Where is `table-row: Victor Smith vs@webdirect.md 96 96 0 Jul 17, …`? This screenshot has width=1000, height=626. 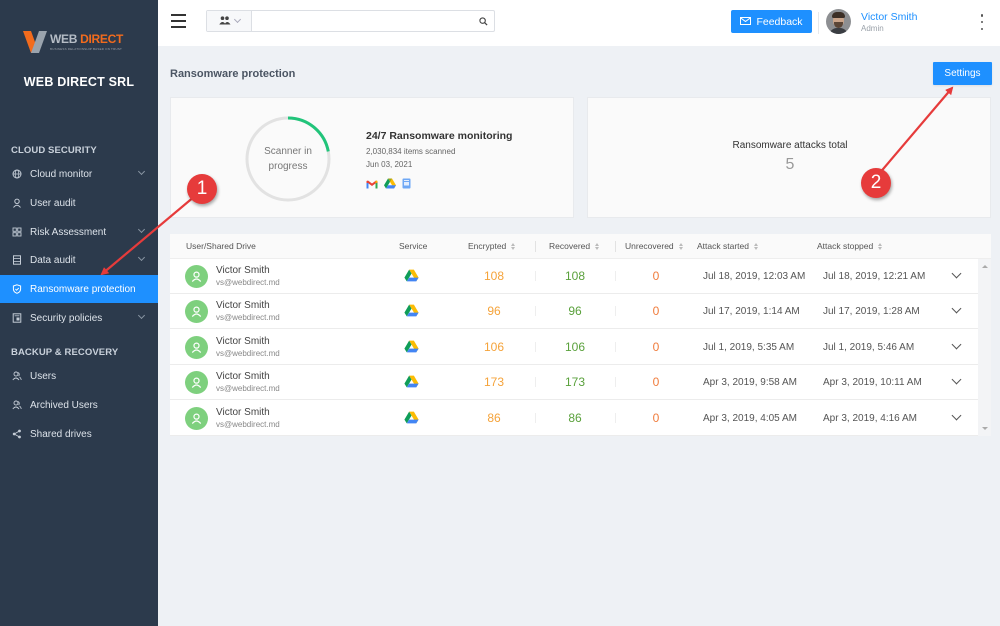
table-row: Victor Smith vs@webdirect.md 96 96 0 Jul 17, … is located at coordinates (574, 312).